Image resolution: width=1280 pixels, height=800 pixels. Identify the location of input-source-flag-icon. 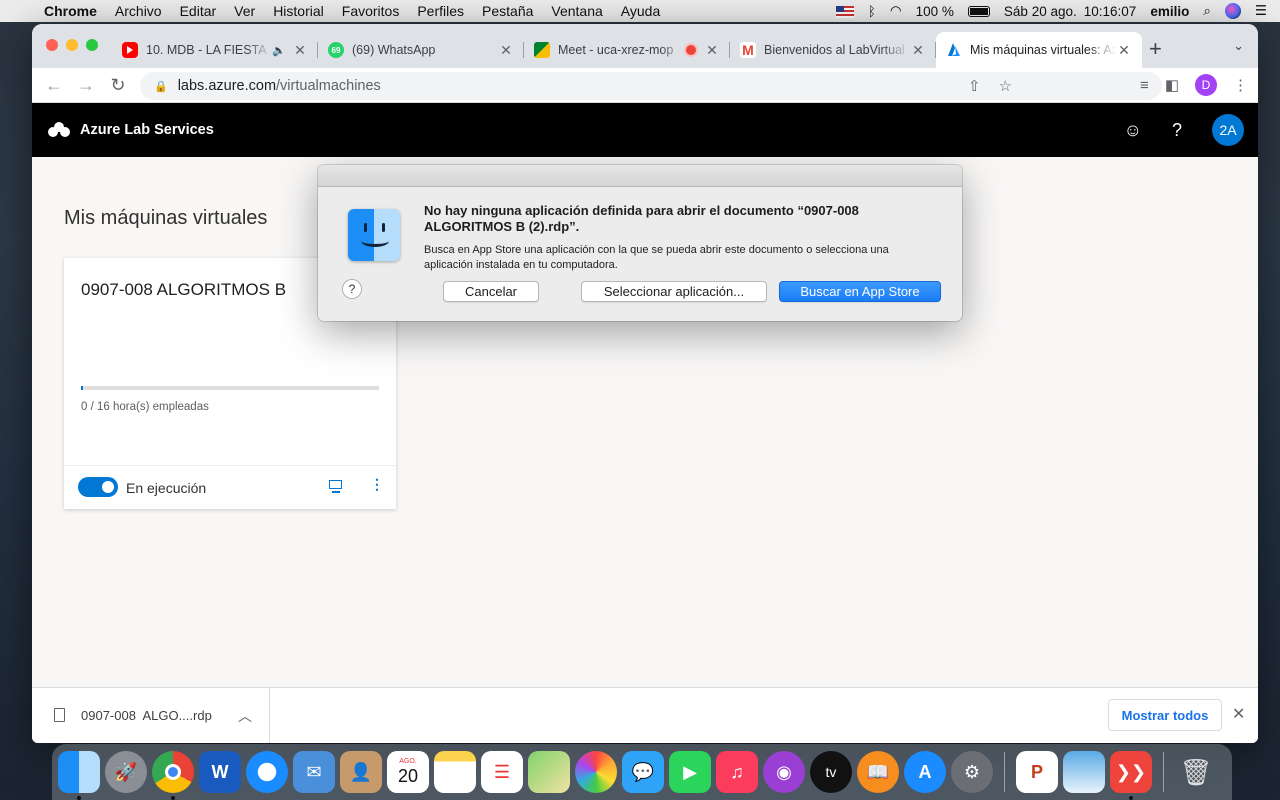
(845, 11).